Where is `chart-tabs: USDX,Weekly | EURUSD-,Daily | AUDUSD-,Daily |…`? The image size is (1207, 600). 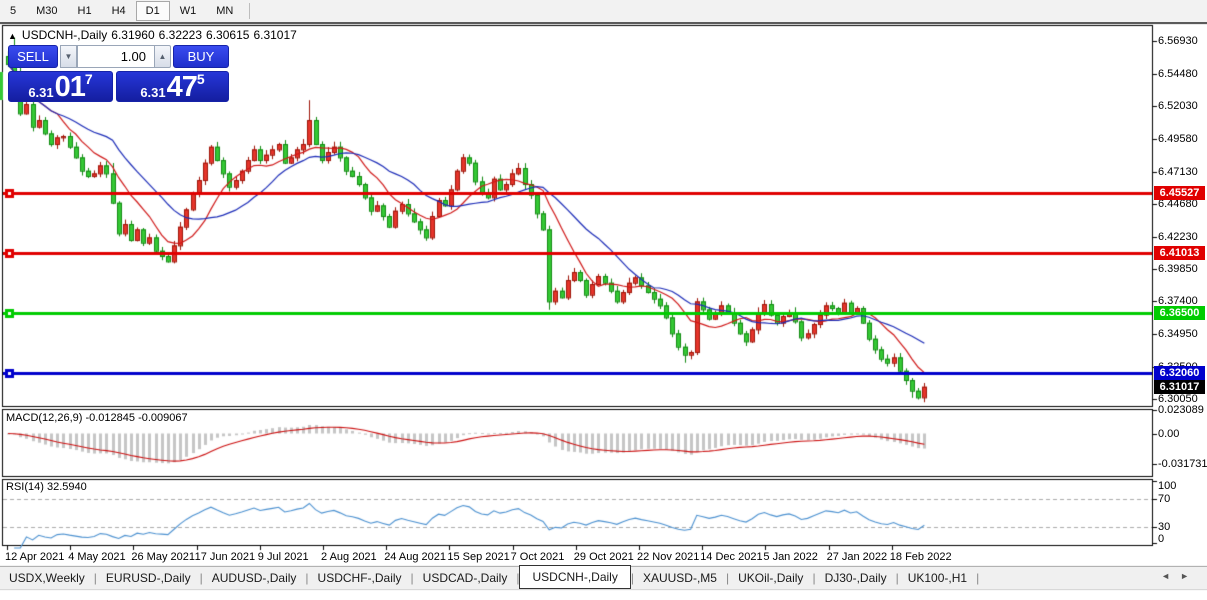 chart-tabs: USDX,Weekly | EURUSD-,Daily | AUDUSD-,Daily |… is located at coordinates (490, 577).